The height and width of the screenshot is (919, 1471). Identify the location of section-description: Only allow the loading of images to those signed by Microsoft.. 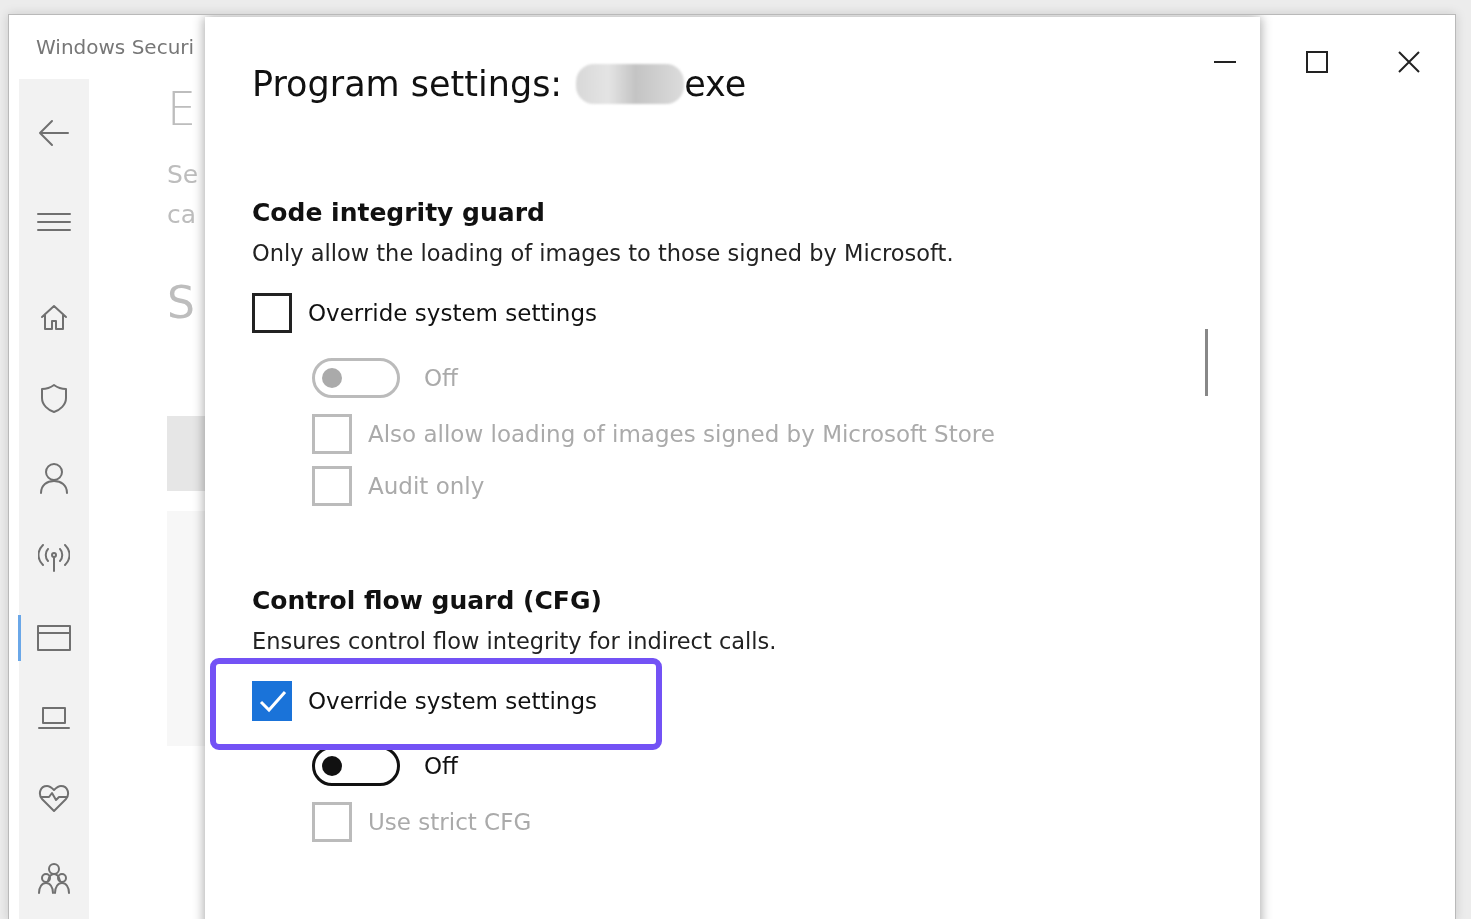
(603, 253).